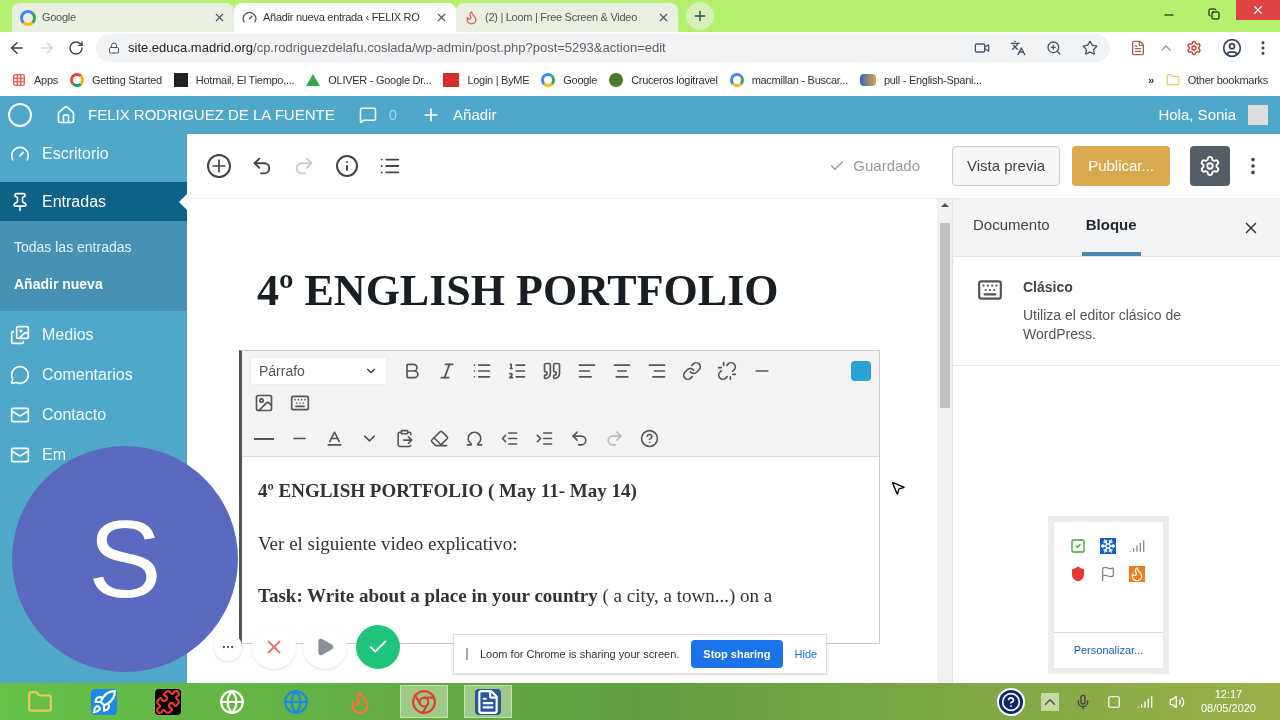  What do you see at coordinates (66, 115) in the screenshot?
I see `home-icon` at bounding box center [66, 115].